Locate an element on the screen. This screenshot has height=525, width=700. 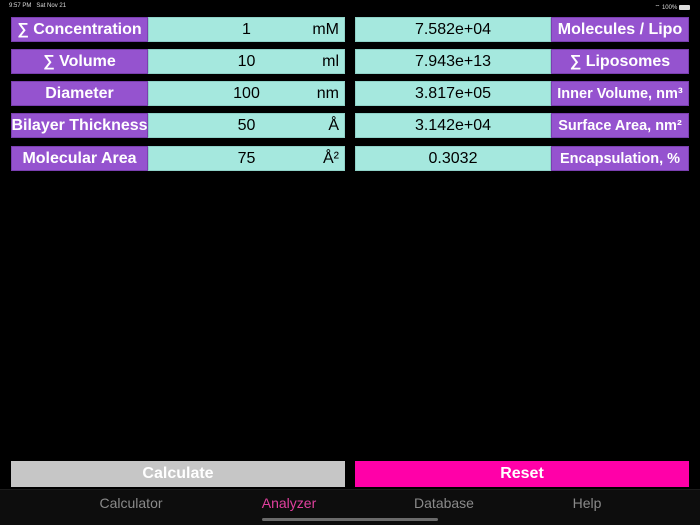
output-value: 3.142e+04 is located at coordinates (453, 125).